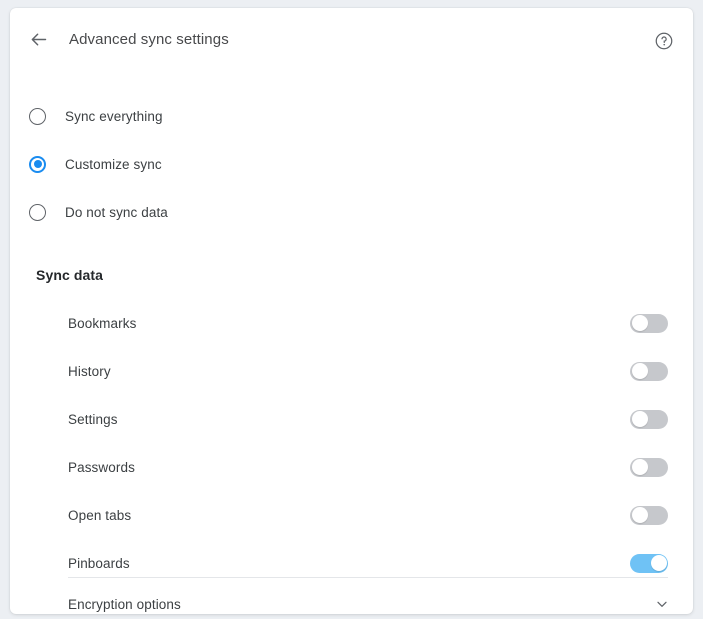  Describe the element at coordinates (116, 212) in the screenshot. I see `radio-label-do-not-sync-data: Do not sync data` at that location.